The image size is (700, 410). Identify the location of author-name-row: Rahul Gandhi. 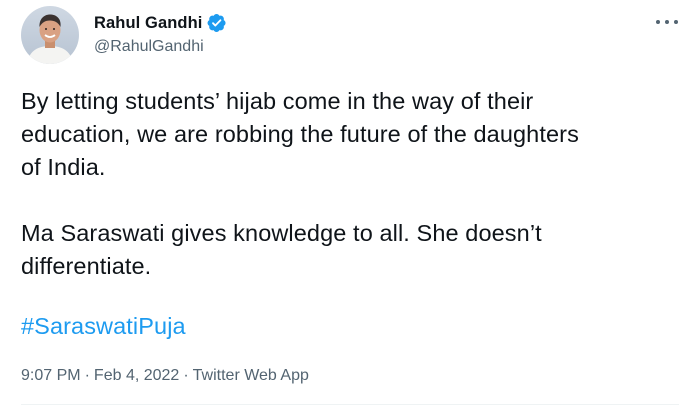
(160, 23).